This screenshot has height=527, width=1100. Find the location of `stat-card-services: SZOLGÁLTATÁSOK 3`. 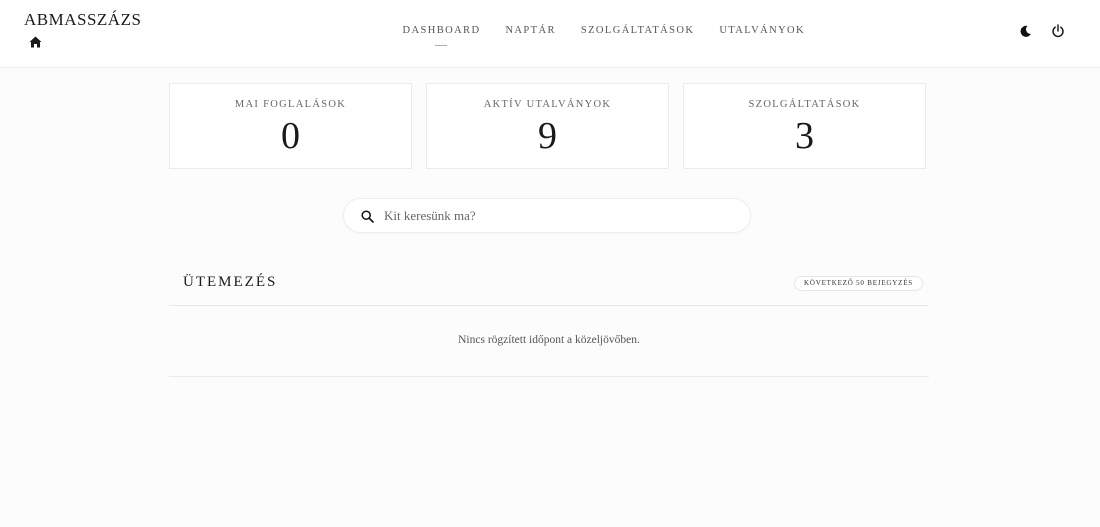

stat-card-services: SZOLGÁLTATÁSOK 3 is located at coordinates (804, 126).